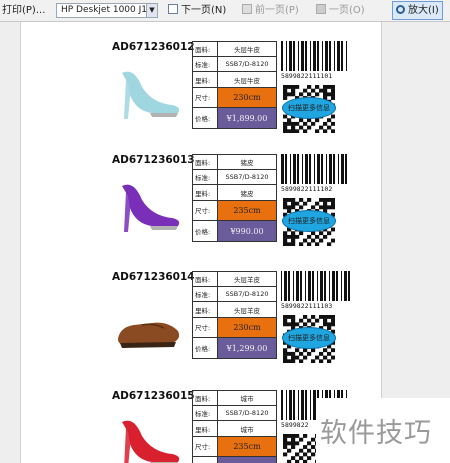 The image size is (450, 463). Describe the element at coordinates (307, 76) in the screenshot. I see `barcode-number: 5899822111101` at that location.